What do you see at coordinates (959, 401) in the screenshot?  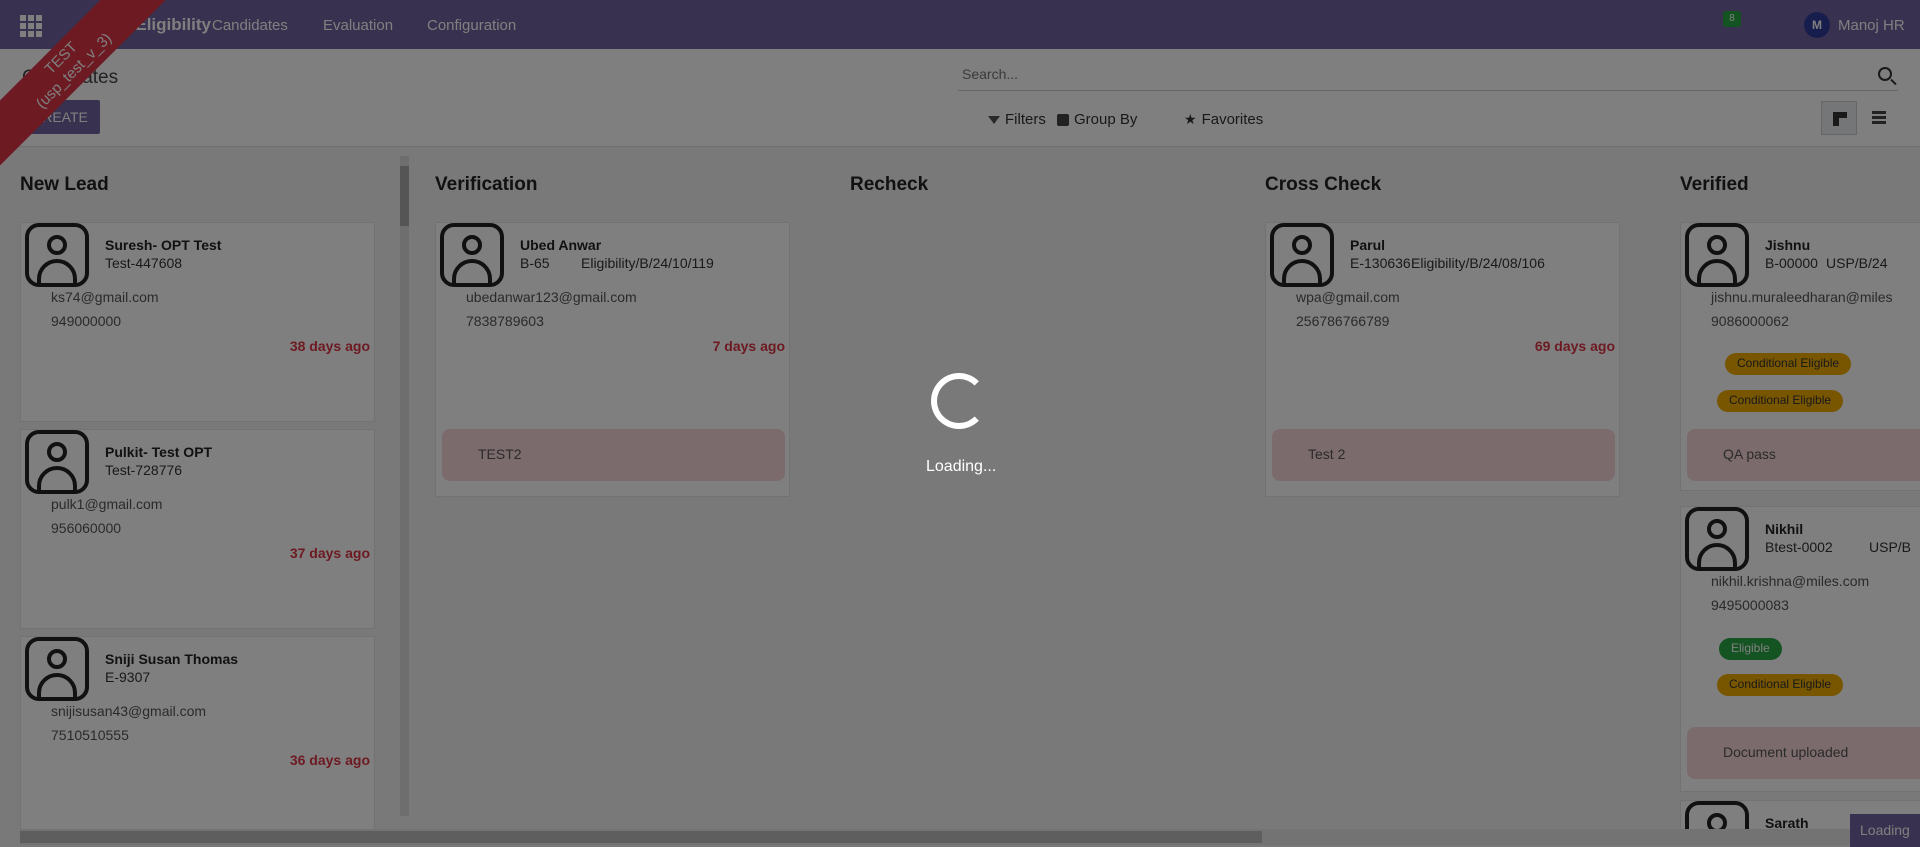 I see `spinner-icon` at bounding box center [959, 401].